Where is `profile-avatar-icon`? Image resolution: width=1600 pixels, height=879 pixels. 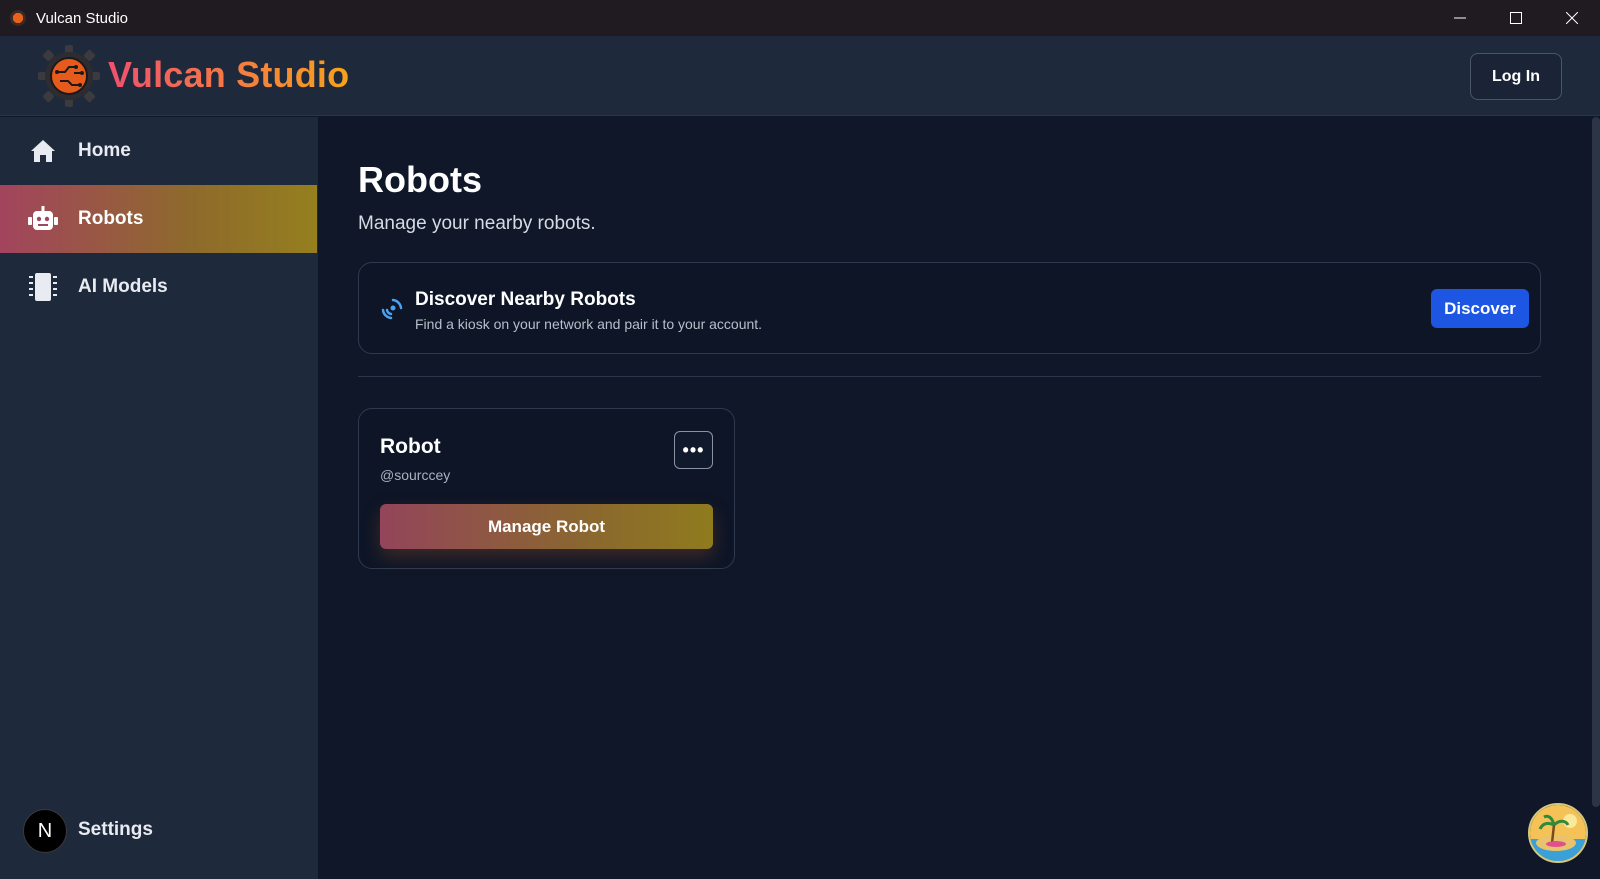
profile-avatar-icon is located at coordinates (1558, 833).